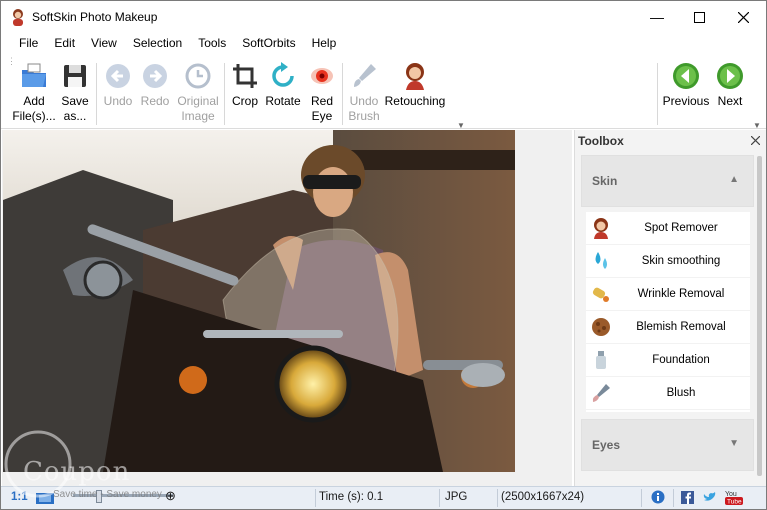 The image size is (767, 510). I want to click on section-eyes-title: Eyes, so click(606, 445).